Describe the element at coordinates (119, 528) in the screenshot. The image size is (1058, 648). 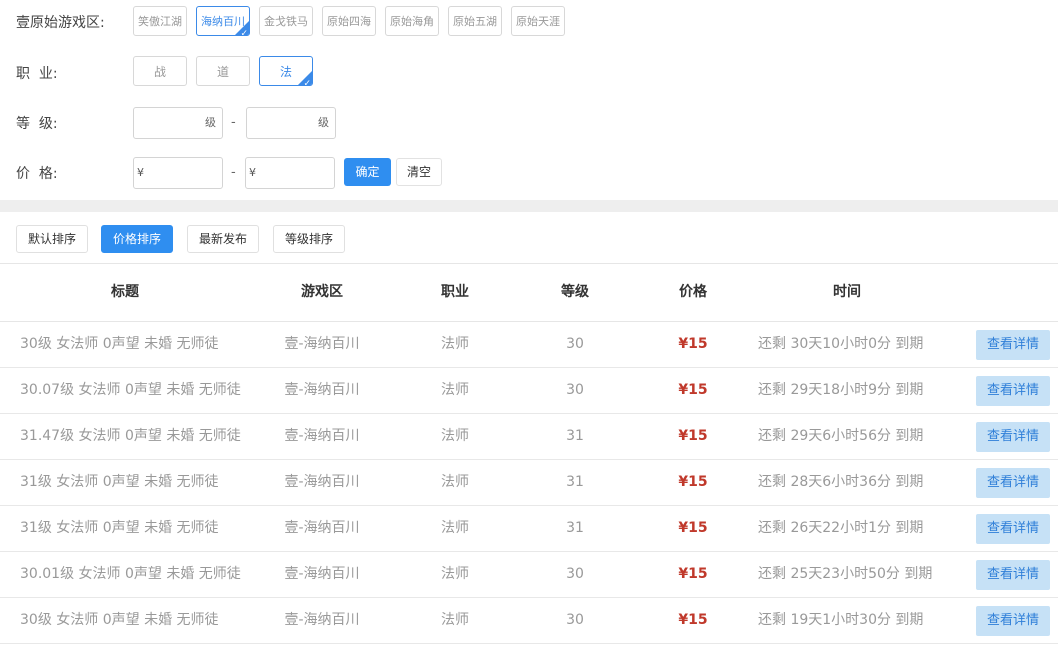
I see `row-title: 31级 女法师 0声望 未婚 无师徒` at that location.